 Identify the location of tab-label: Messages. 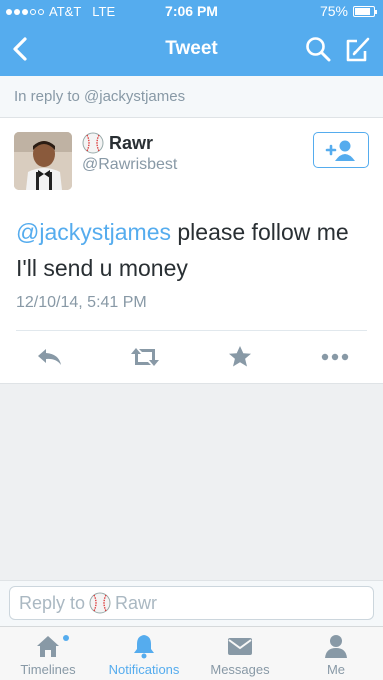
(240, 669).